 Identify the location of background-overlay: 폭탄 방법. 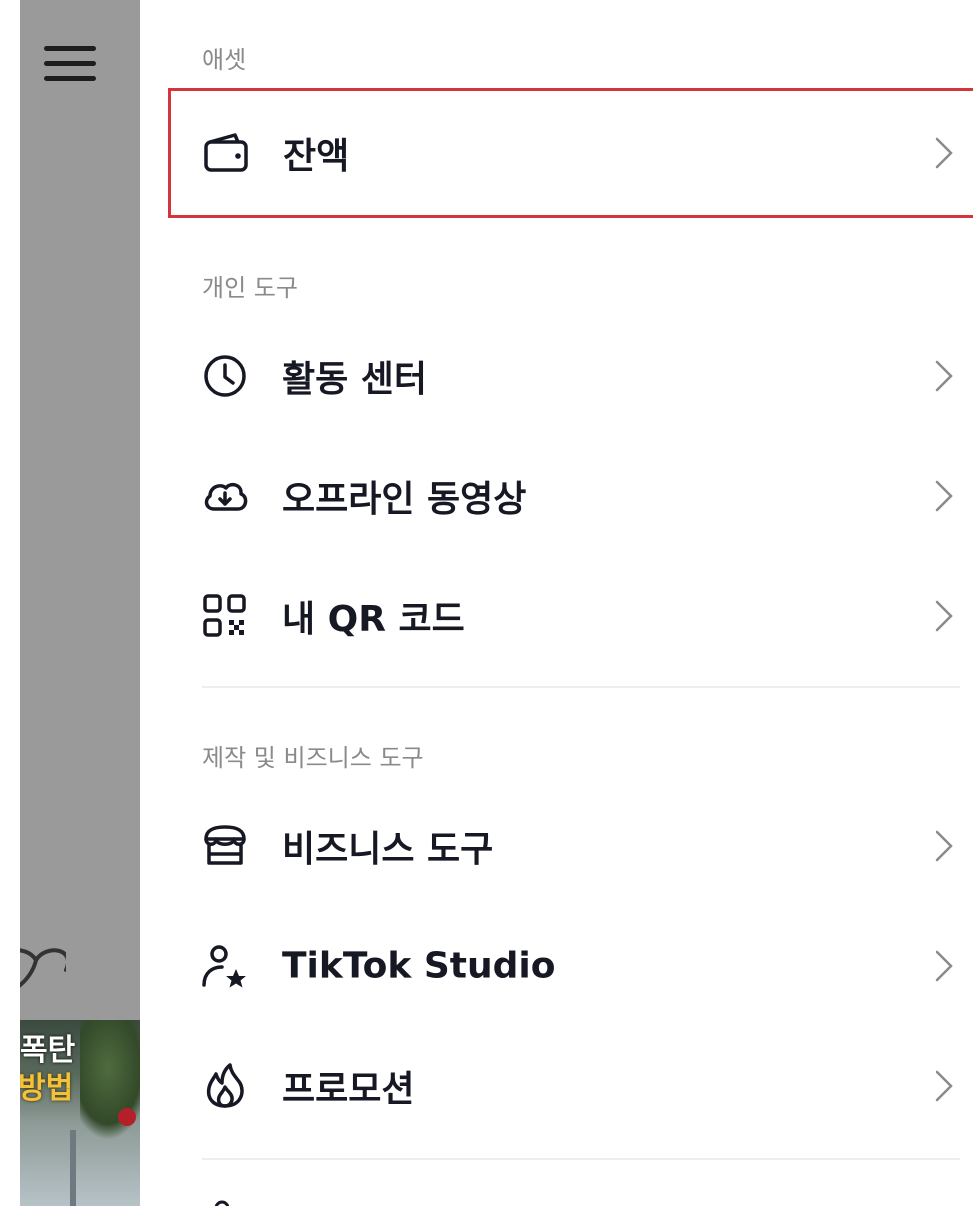
(70, 603).